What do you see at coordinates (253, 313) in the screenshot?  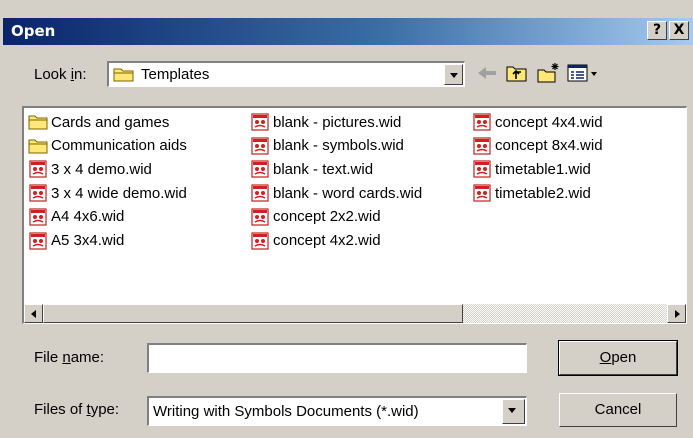 I see `scroll-thumb` at bounding box center [253, 313].